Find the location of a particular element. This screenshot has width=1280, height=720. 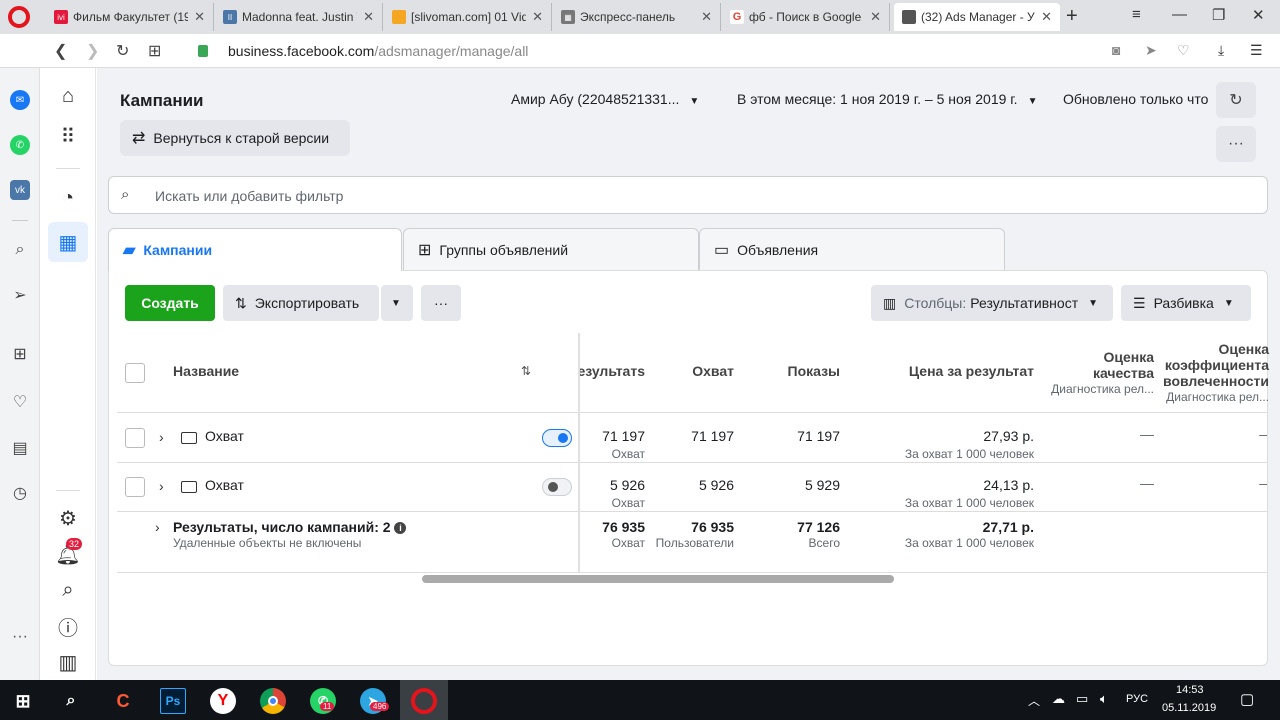

vk-icon: vk is located at coordinates (20, 190).